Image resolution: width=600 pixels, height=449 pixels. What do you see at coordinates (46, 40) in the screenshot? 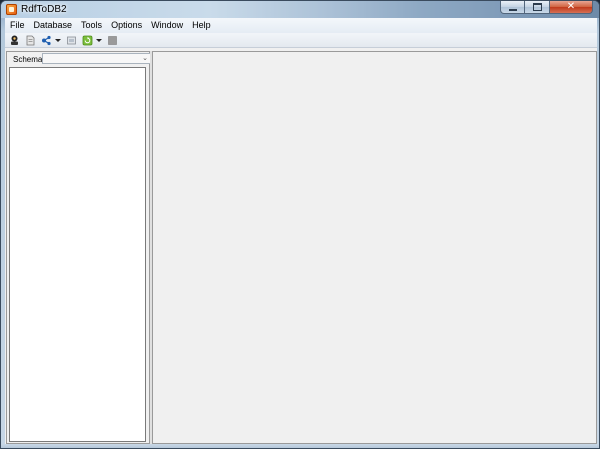
I see `share-icon` at bounding box center [46, 40].